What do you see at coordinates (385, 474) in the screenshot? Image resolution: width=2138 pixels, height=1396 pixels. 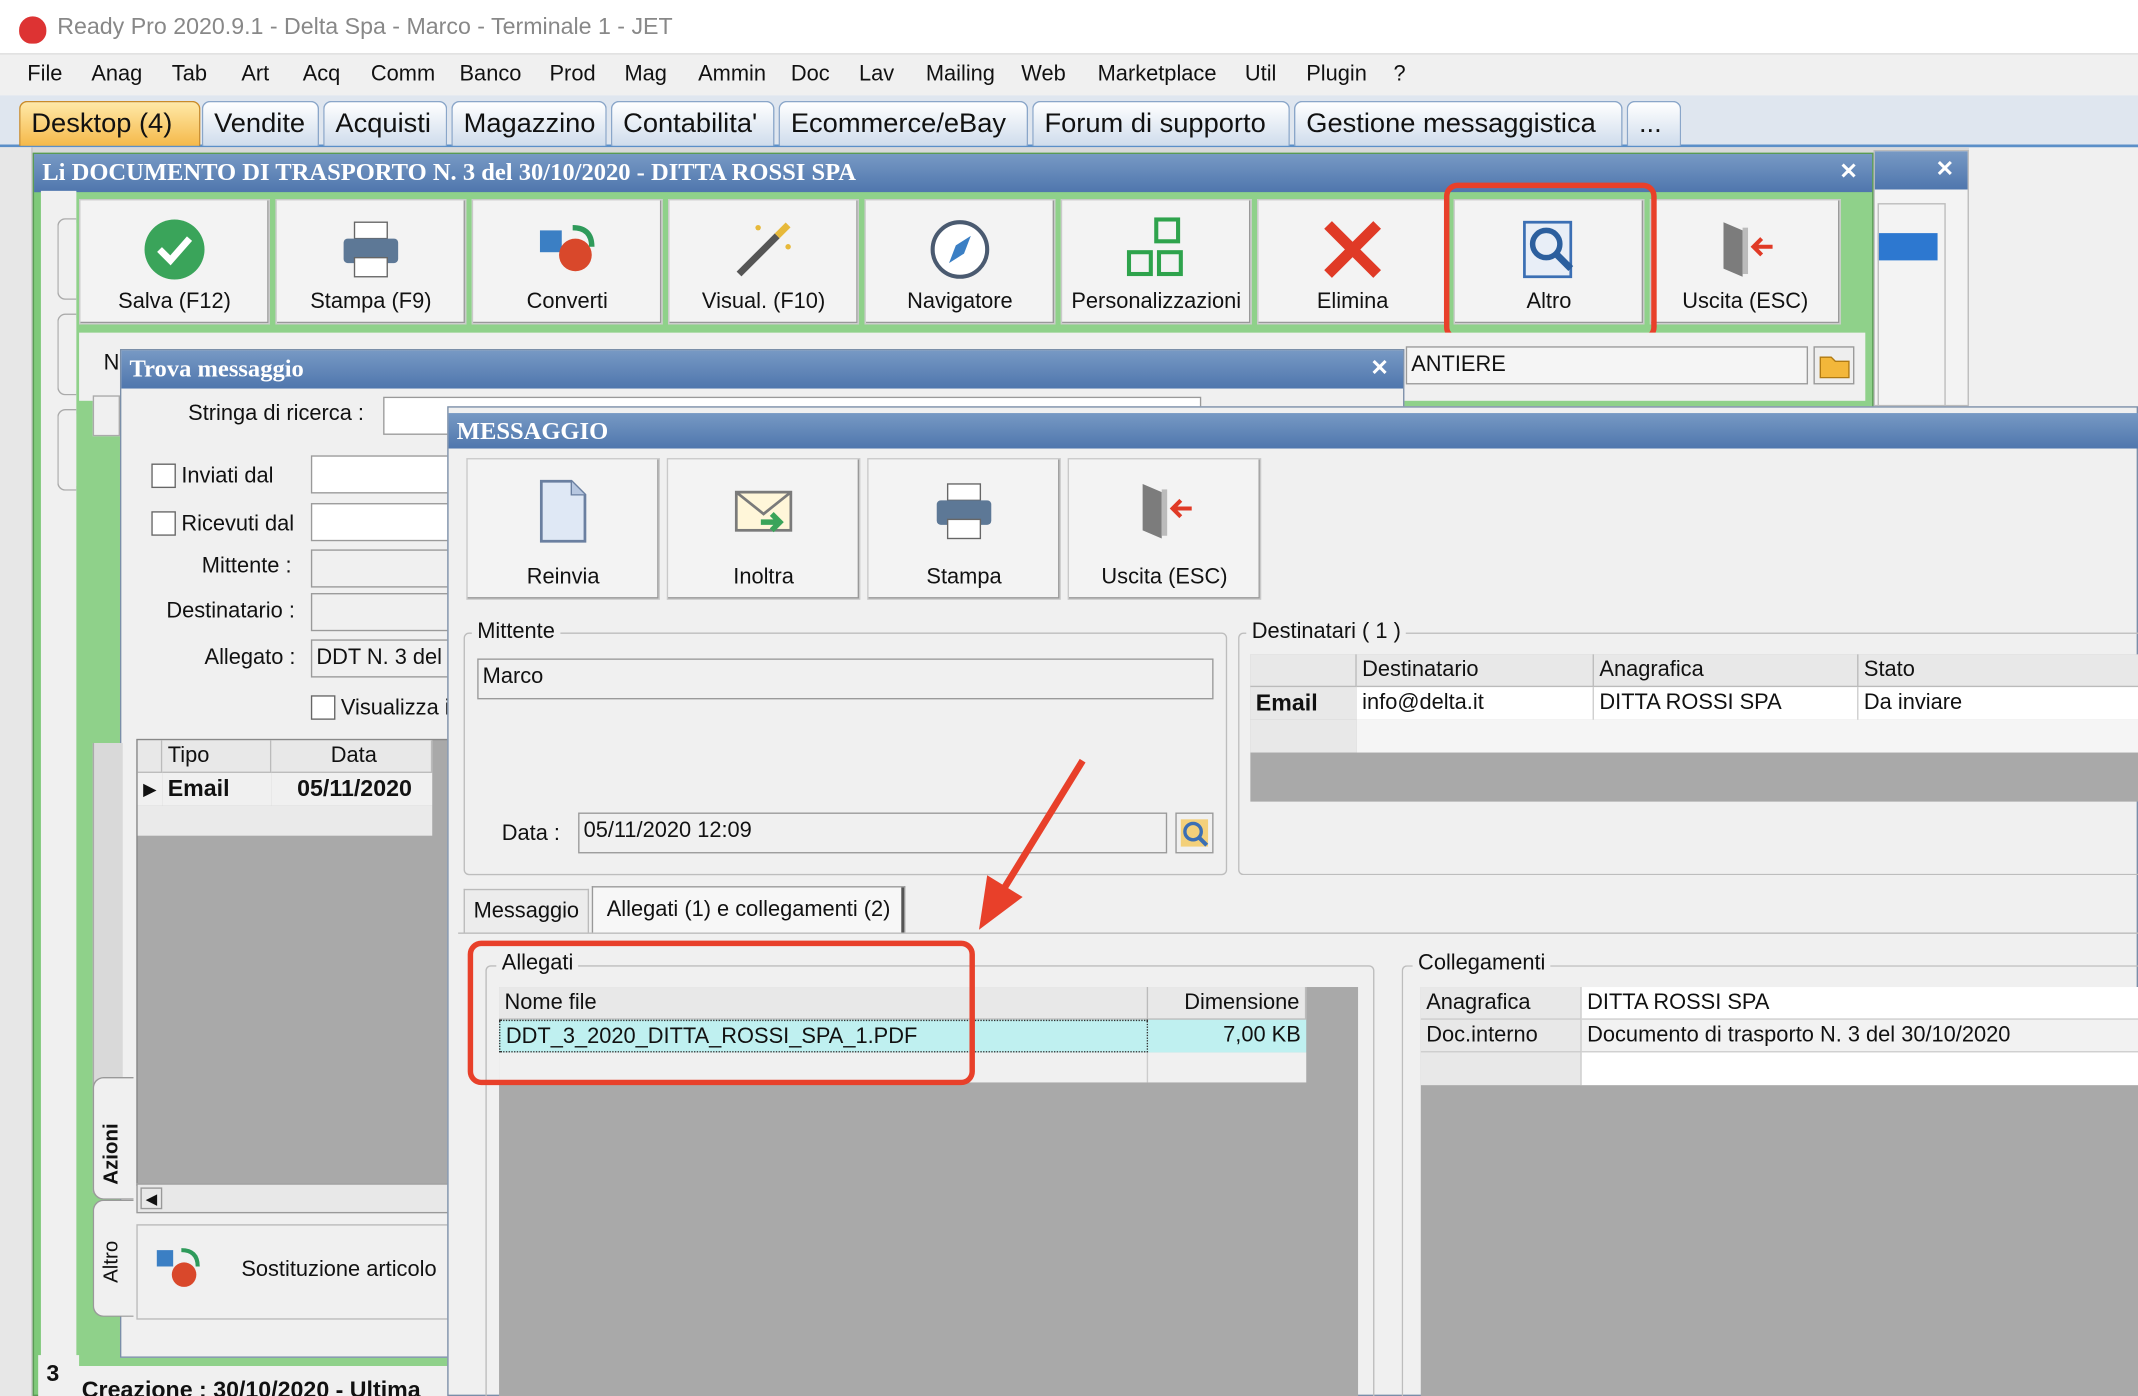 I see `sent-date-input` at bounding box center [385, 474].